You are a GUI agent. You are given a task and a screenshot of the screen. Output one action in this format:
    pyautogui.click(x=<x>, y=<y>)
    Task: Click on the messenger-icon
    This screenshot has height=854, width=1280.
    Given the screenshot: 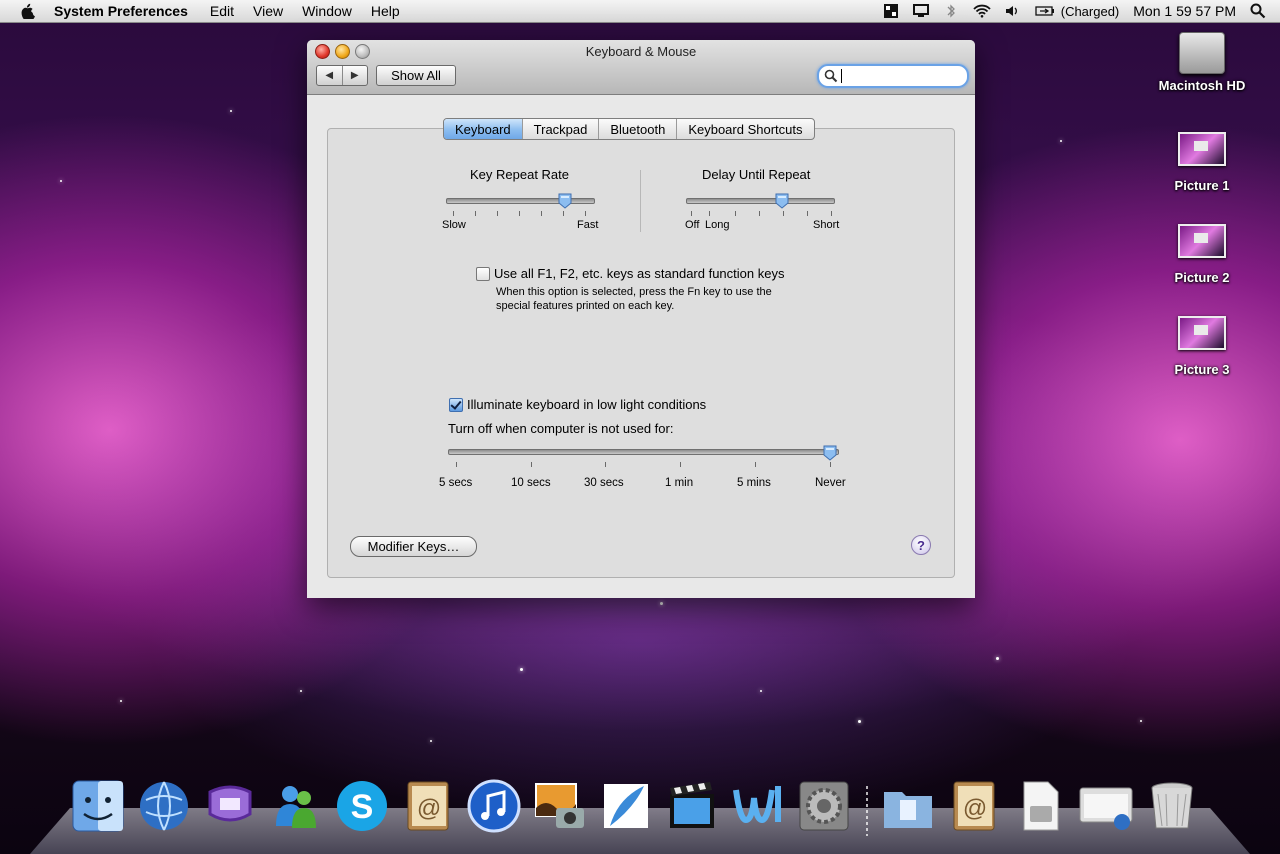 What is the action you would take?
    pyautogui.click(x=230, y=806)
    